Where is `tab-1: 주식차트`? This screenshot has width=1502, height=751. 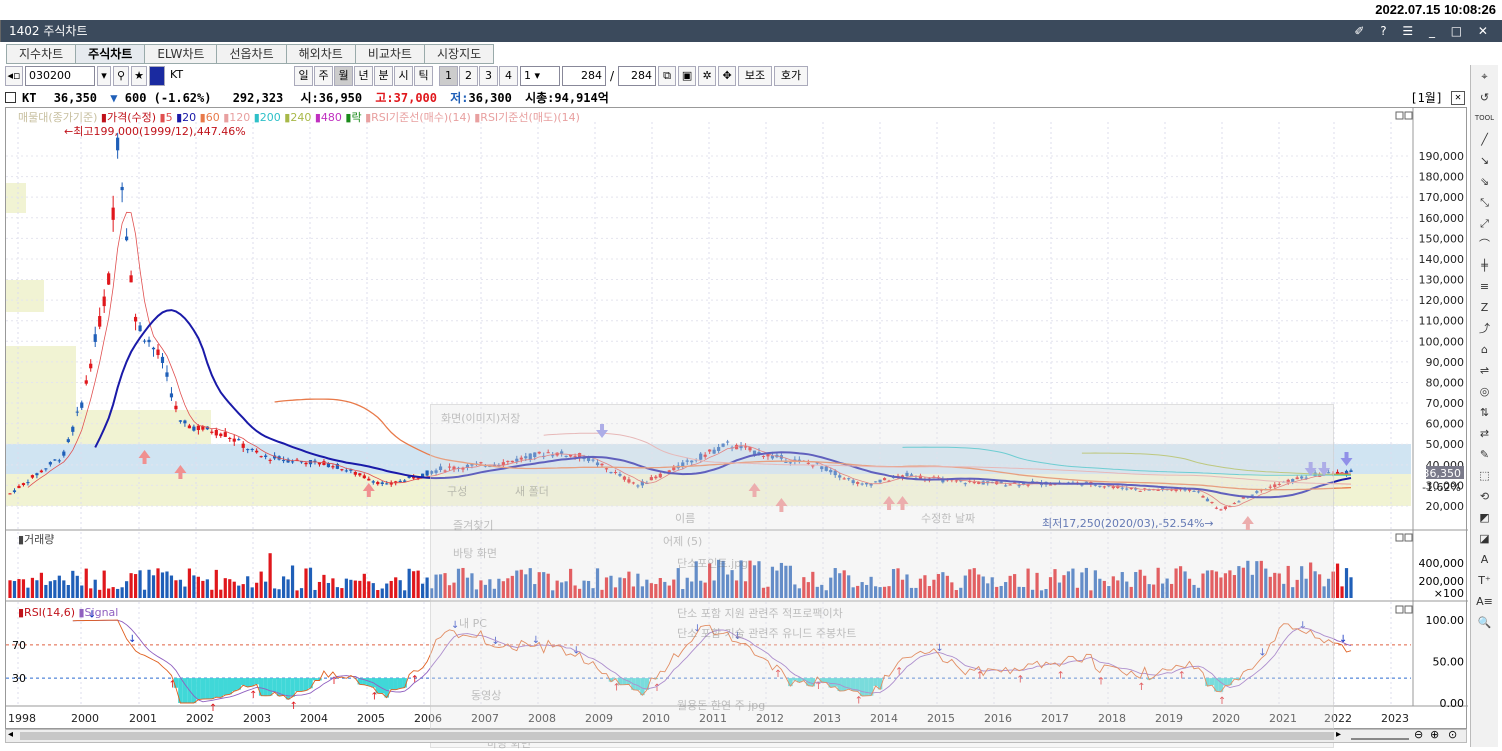
tab-1: 주식차트 is located at coordinates (110, 54).